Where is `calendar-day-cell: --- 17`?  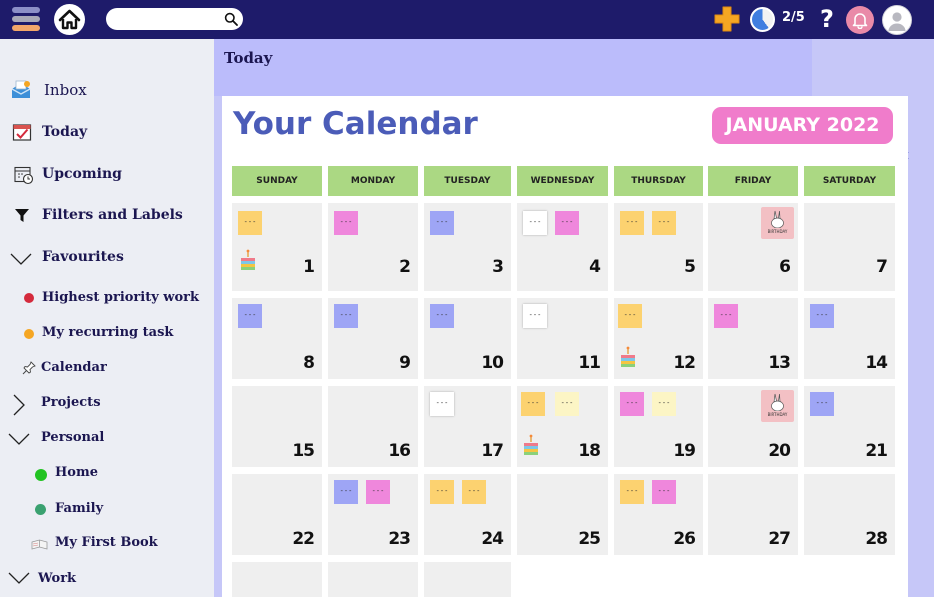
calendar-day-cell: --- 17 is located at coordinates (467, 426).